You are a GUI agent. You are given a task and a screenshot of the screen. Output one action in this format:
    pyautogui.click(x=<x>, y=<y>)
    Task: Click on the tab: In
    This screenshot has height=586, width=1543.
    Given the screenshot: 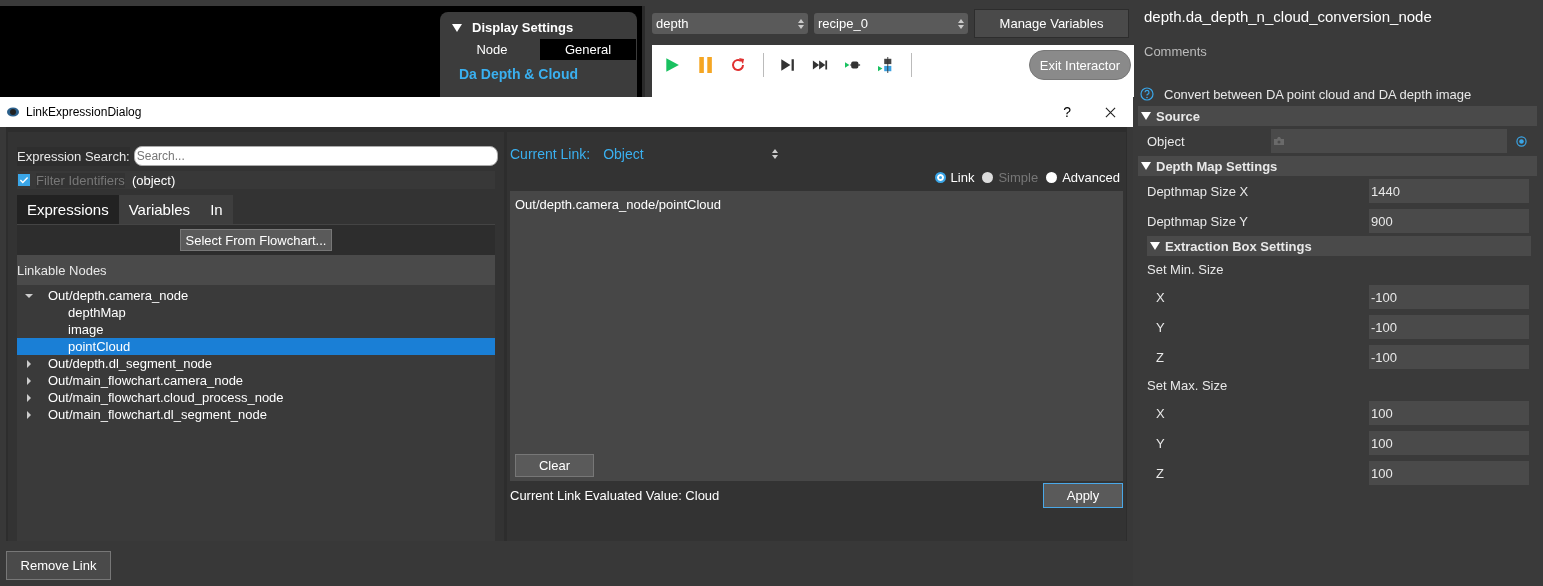 What is the action you would take?
    pyautogui.click(x=216, y=209)
    